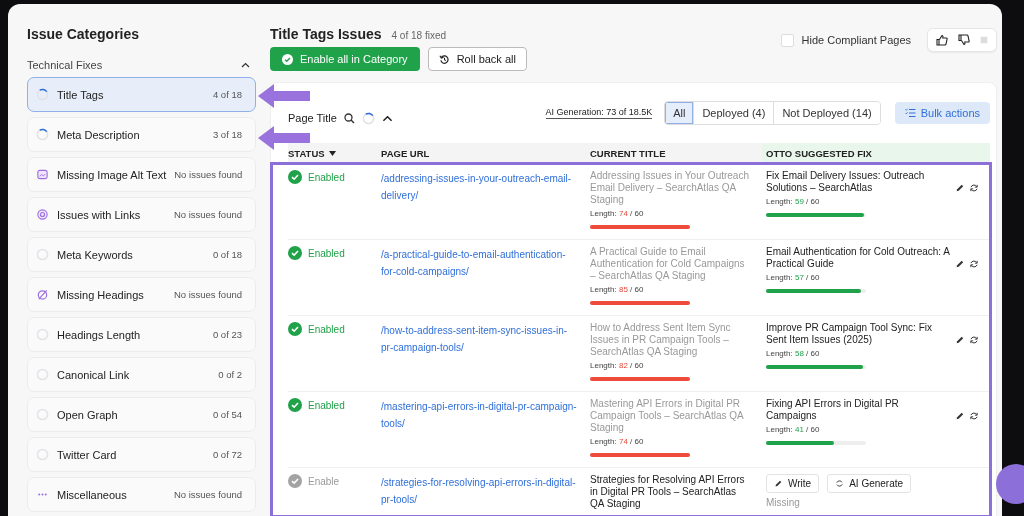 The width and height of the screenshot is (1024, 516). I want to click on page-url-link: /mastering-api-errors-in-digital-pr-campaign-tools/, so click(485, 415).